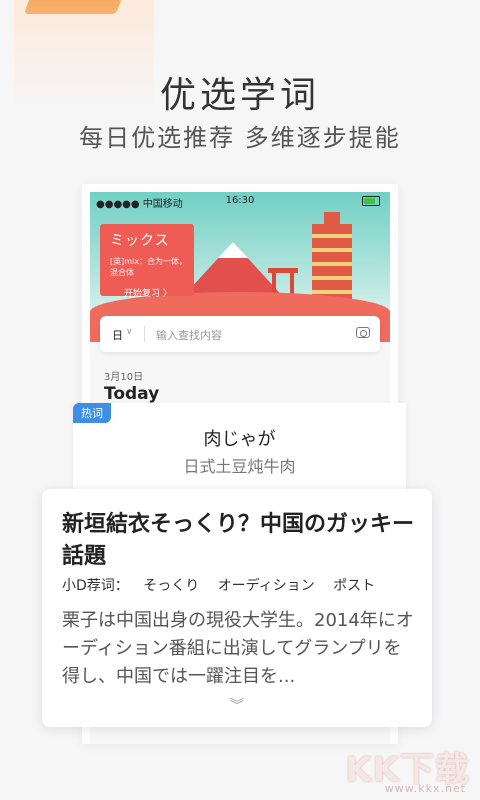  I want to click on recommended-word-tag: オーディション, so click(266, 586).